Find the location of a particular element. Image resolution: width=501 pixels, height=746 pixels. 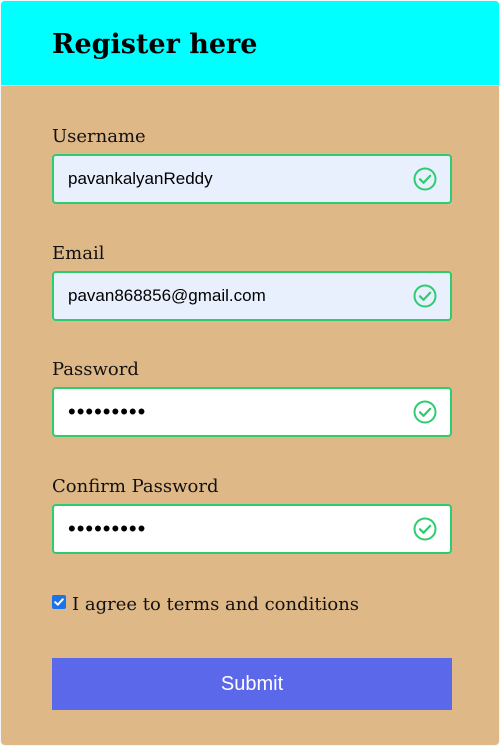

confirm-password-label: Confirm Password is located at coordinates (135, 486).